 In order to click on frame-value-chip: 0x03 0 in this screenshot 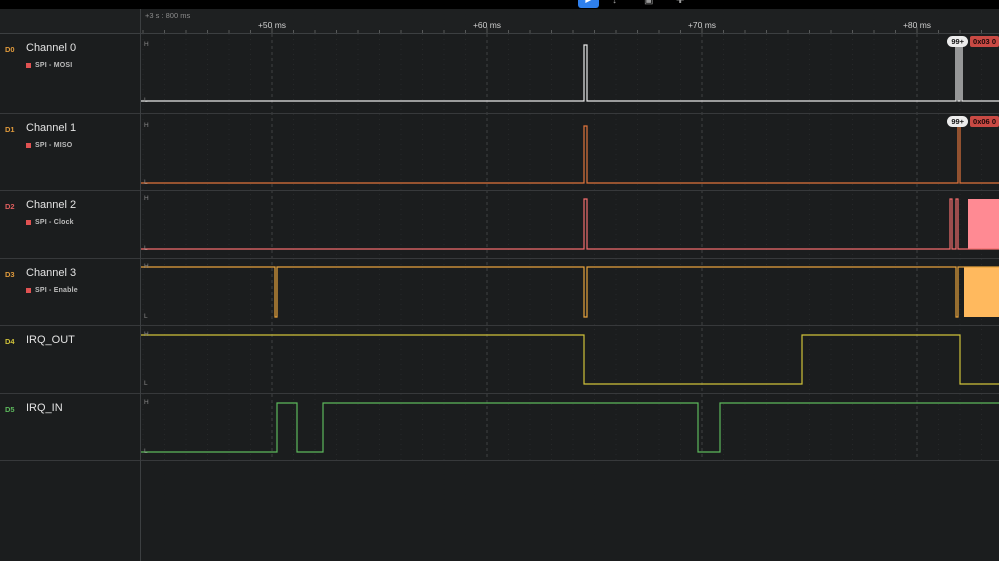, I will do `click(984, 41)`.